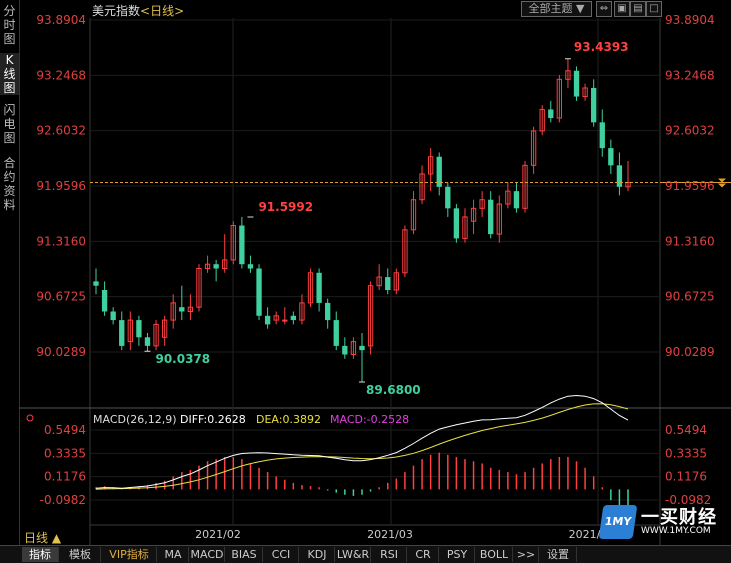 Image resolution: width=731 pixels, height=563 pixels. I want to click on tab-macd: MACD, so click(207, 554).